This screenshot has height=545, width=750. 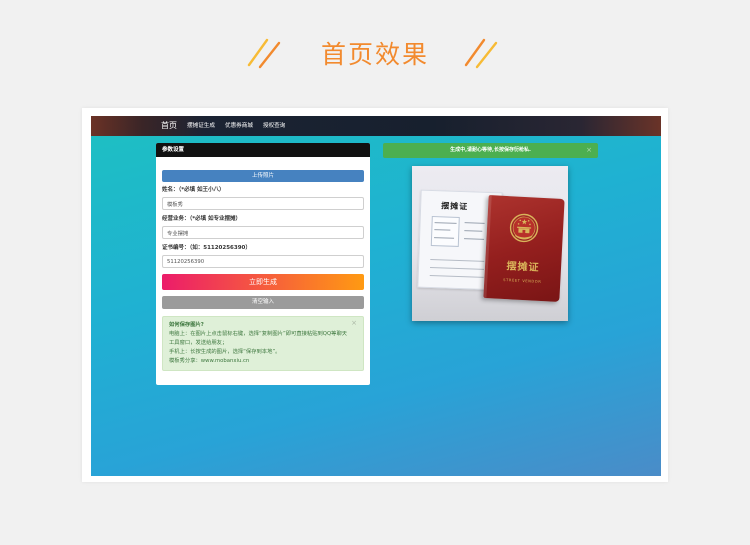 I want to click on tip-line-share: 模板秀分享：www.mobanxiu.cn, so click(x=209, y=361).